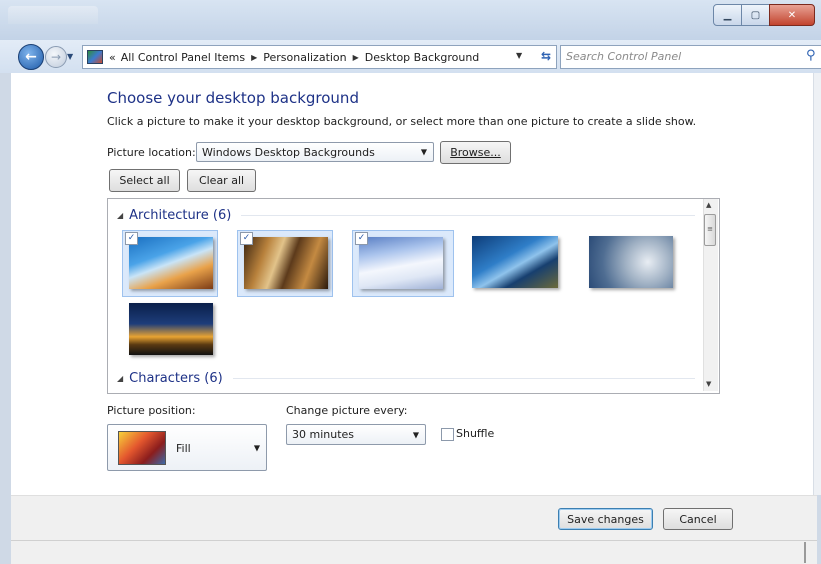  I want to click on save-changes-button: Save changes, so click(605, 519).